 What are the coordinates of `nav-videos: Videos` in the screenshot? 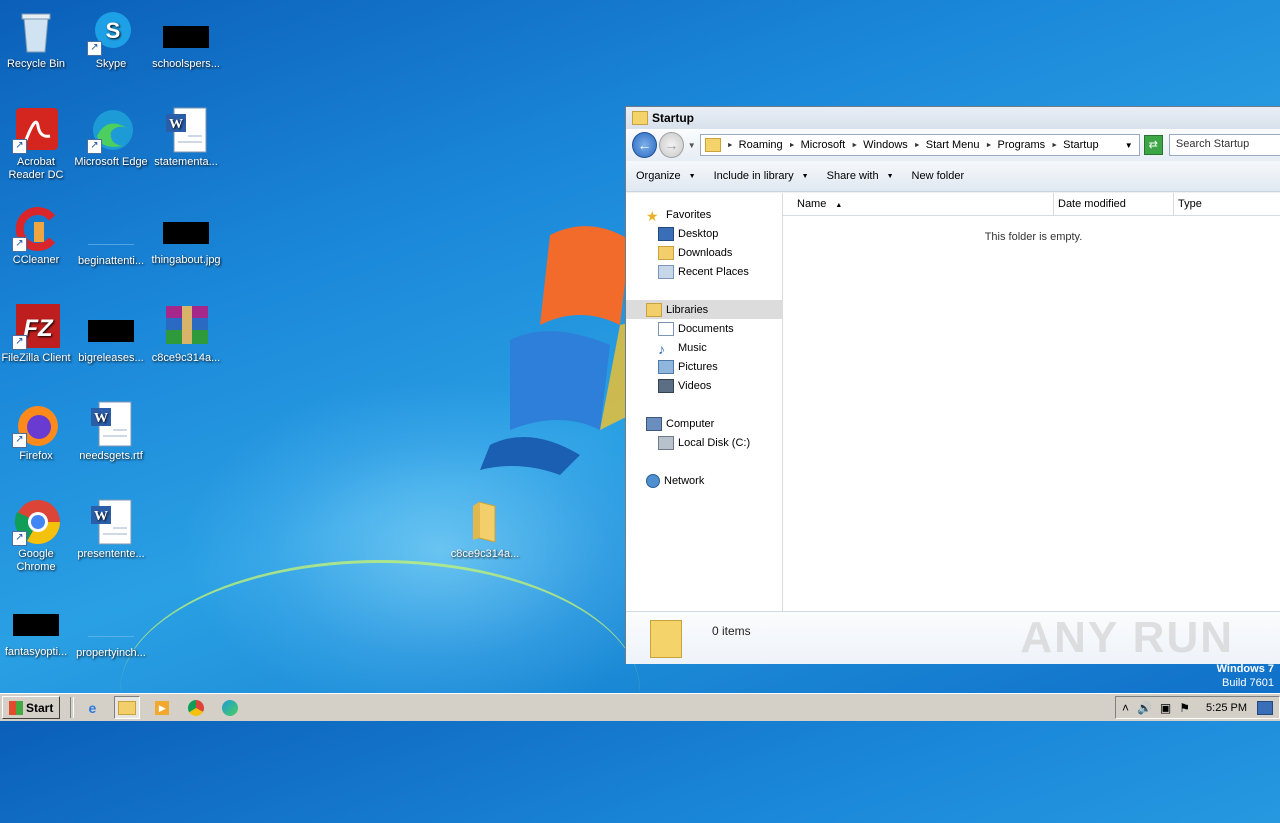 It's located at (684, 385).